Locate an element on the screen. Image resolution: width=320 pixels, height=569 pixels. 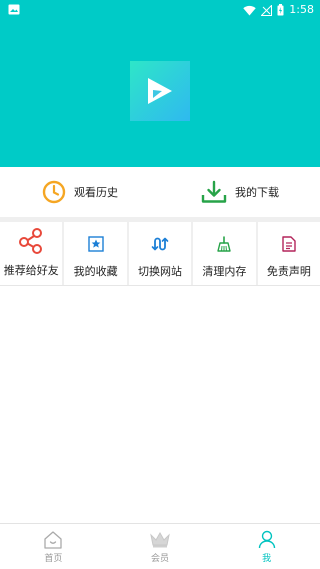
tab-home: 首页 is located at coordinates (53, 546).